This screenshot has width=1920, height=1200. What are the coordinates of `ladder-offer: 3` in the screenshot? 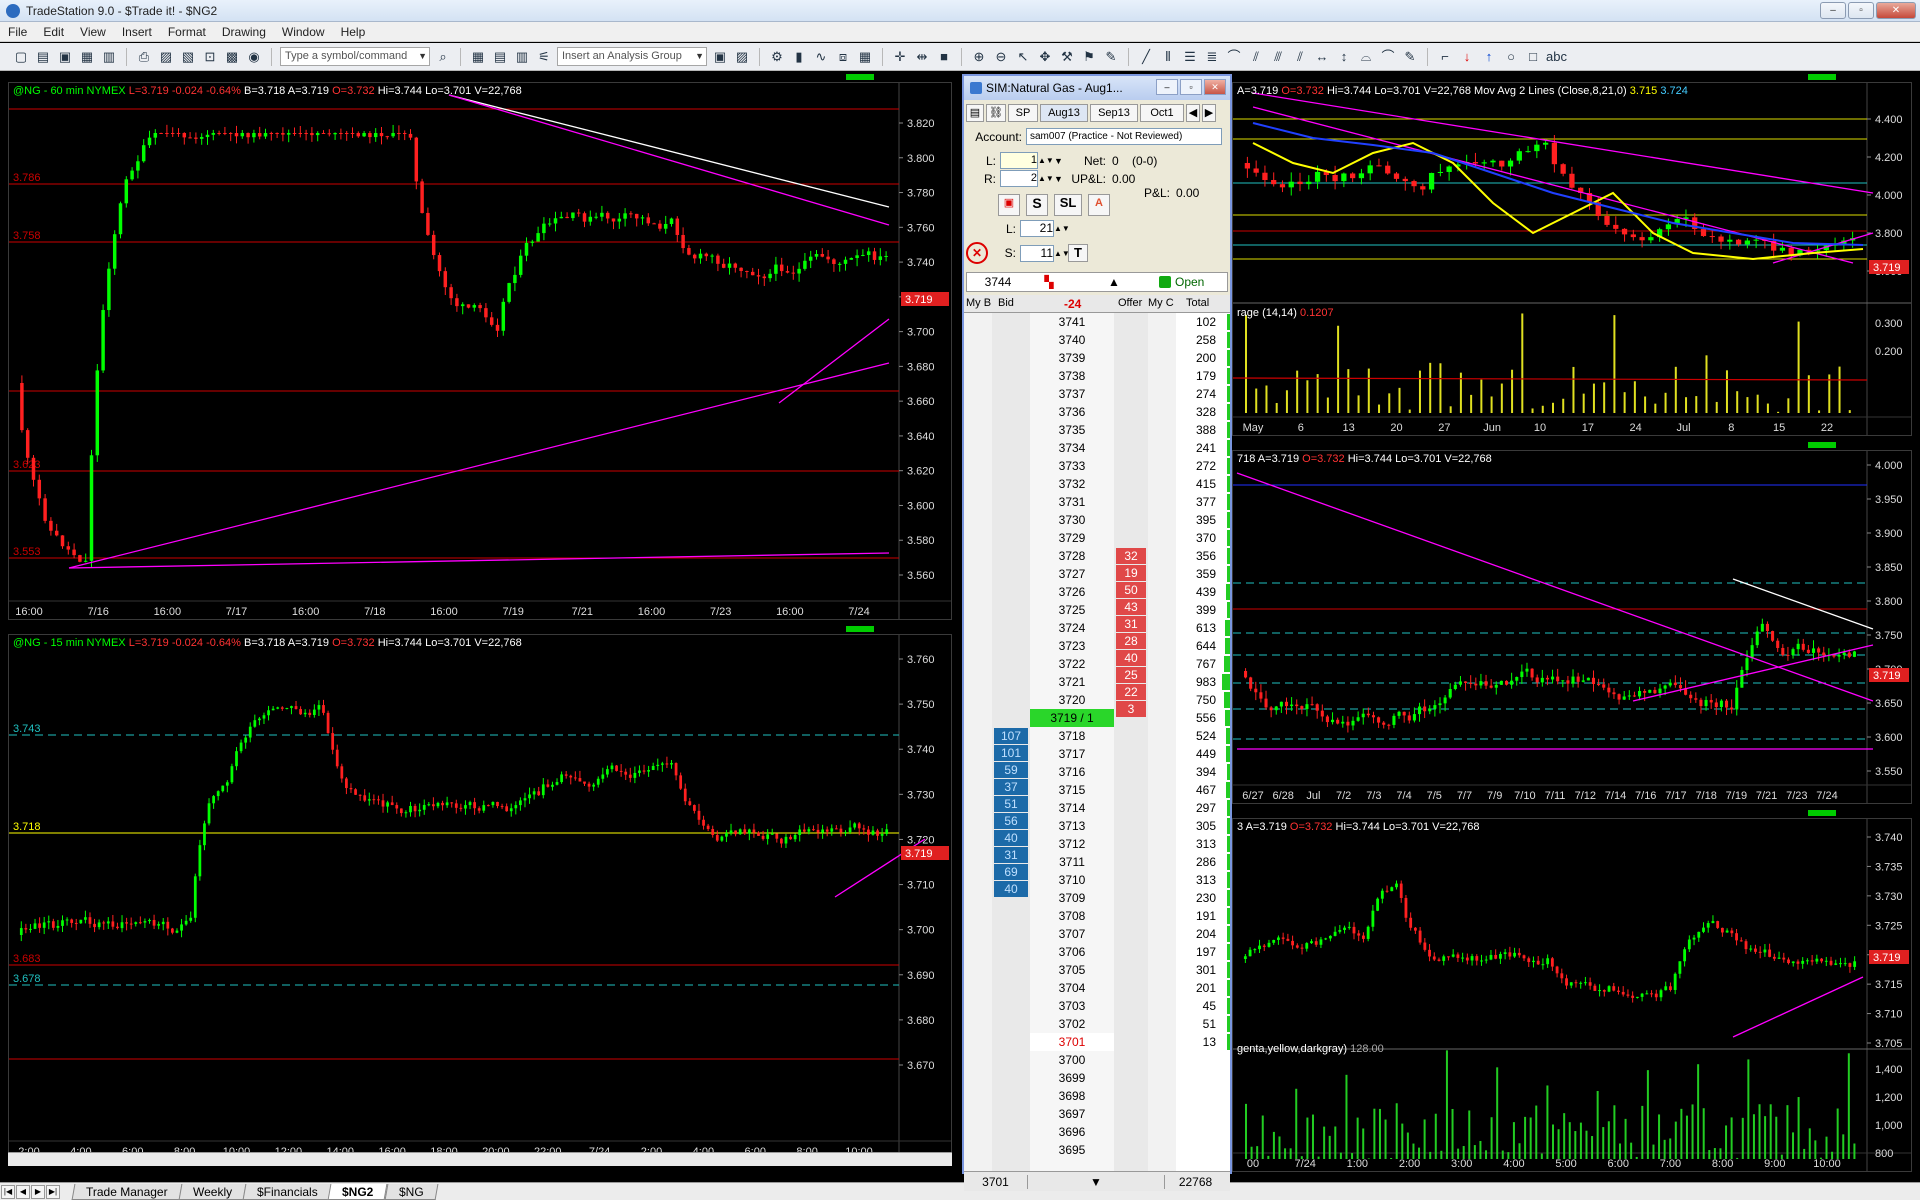 It's located at (1131, 709).